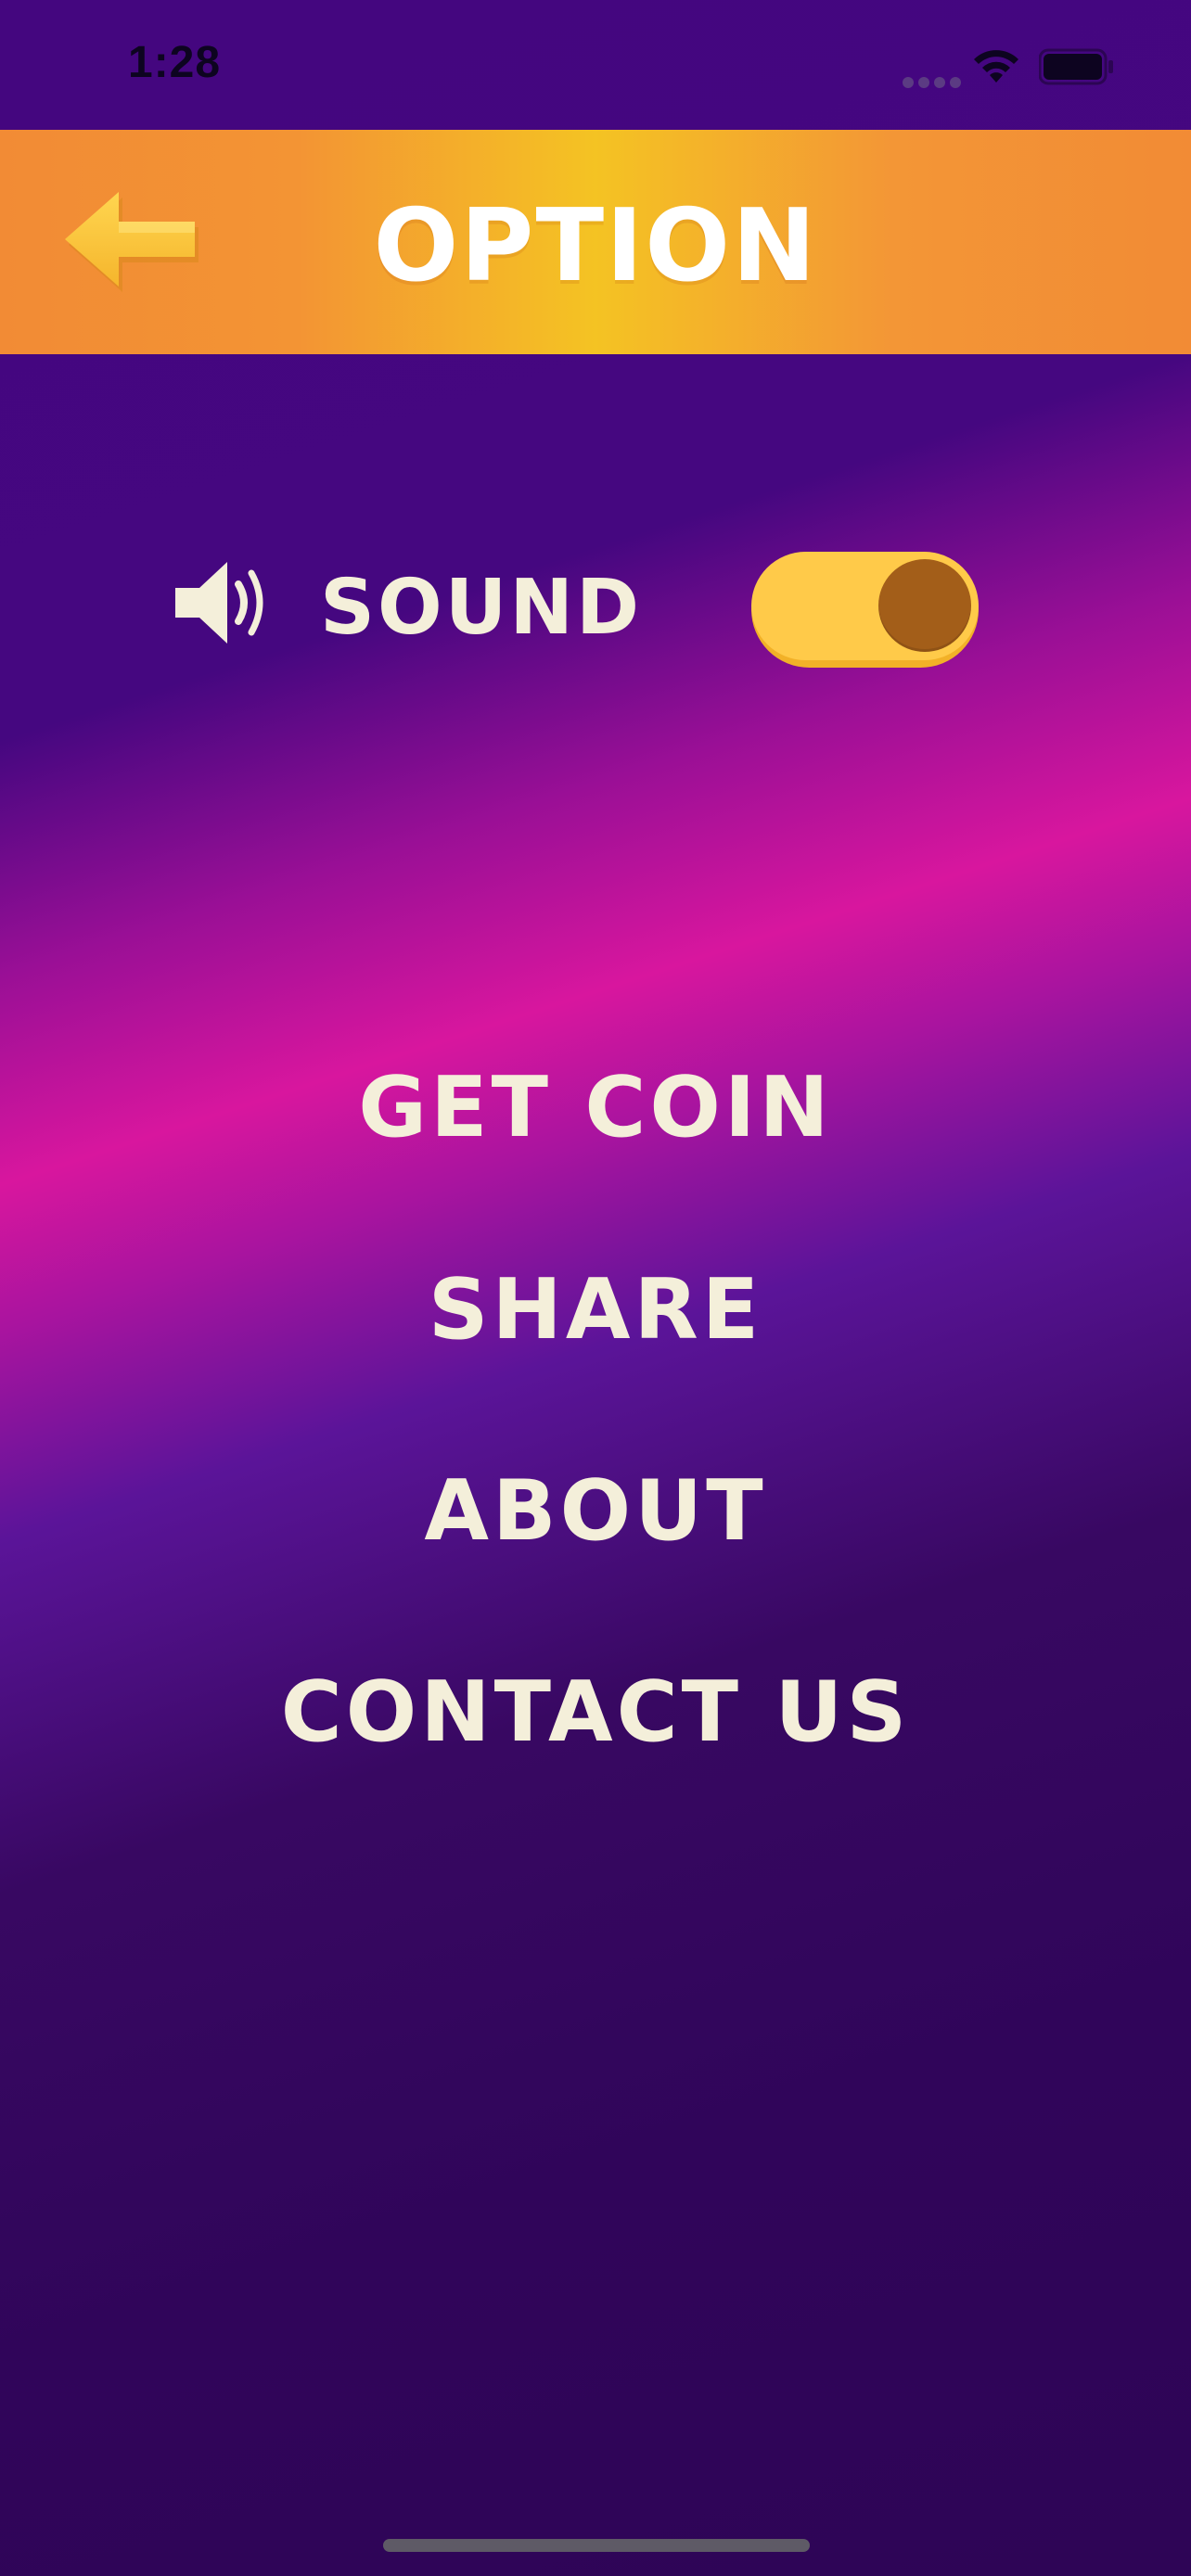  What do you see at coordinates (595, 1511) in the screenshot?
I see `about-button: ABOUT` at bounding box center [595, 1511].